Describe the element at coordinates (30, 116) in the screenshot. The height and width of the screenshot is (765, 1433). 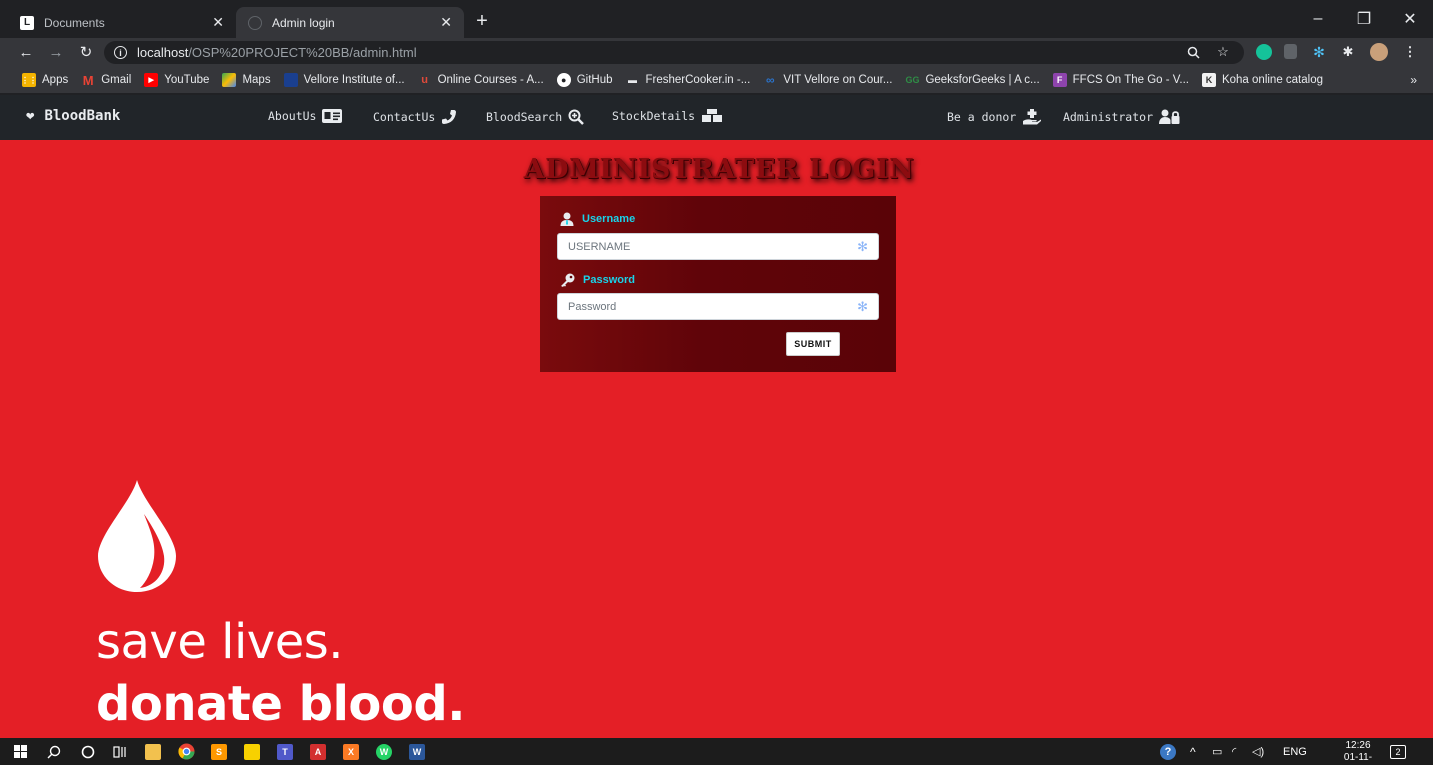
I see `heart-pulse-icon: ❤` at that location.